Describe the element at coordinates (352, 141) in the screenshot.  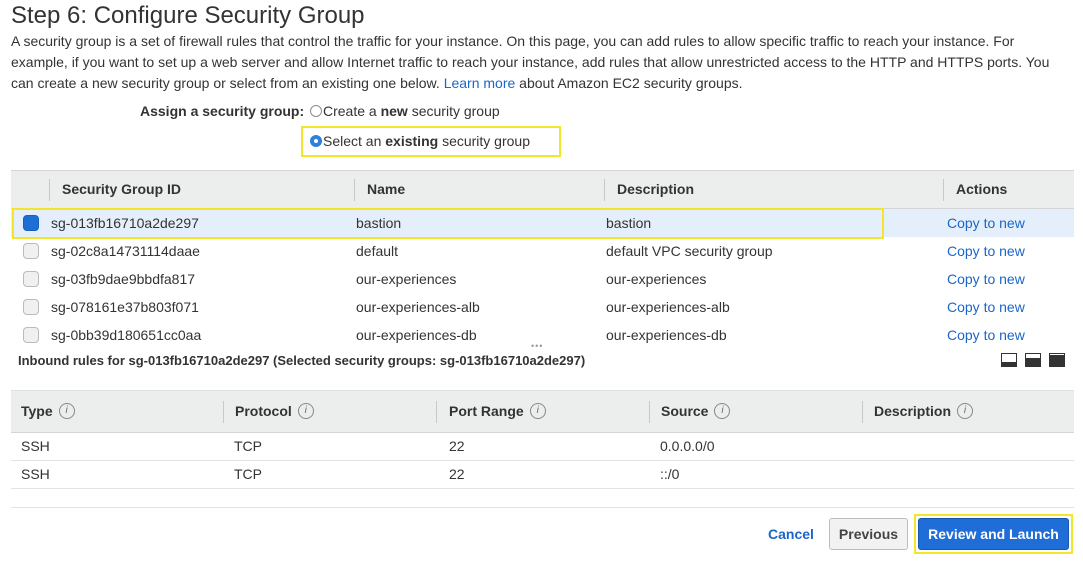
I see `radio-select-existing-prefix: Select an` at that location.